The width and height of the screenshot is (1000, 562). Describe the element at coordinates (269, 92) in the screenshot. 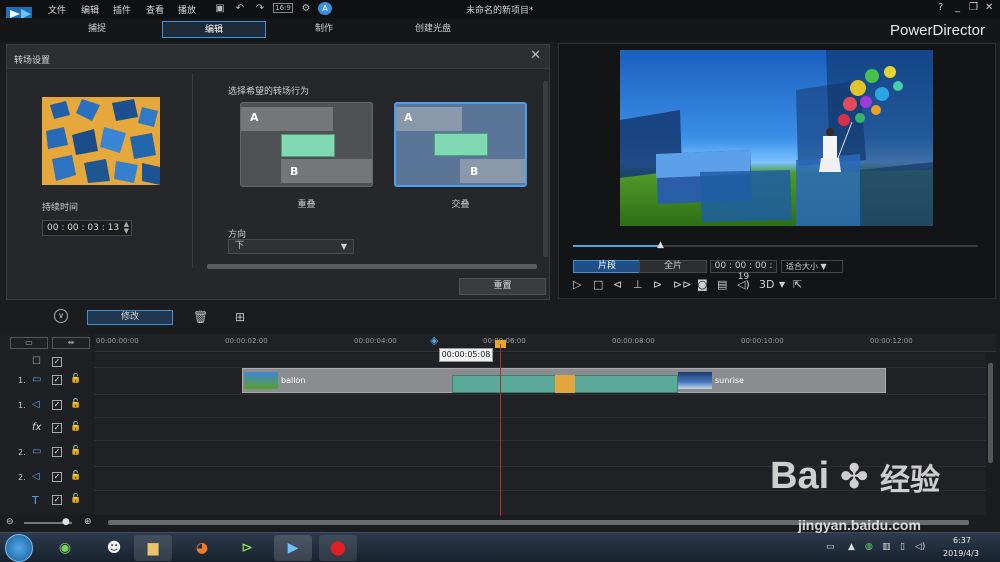

I see `behavior-label: 选择希望的转场行为` at that location.